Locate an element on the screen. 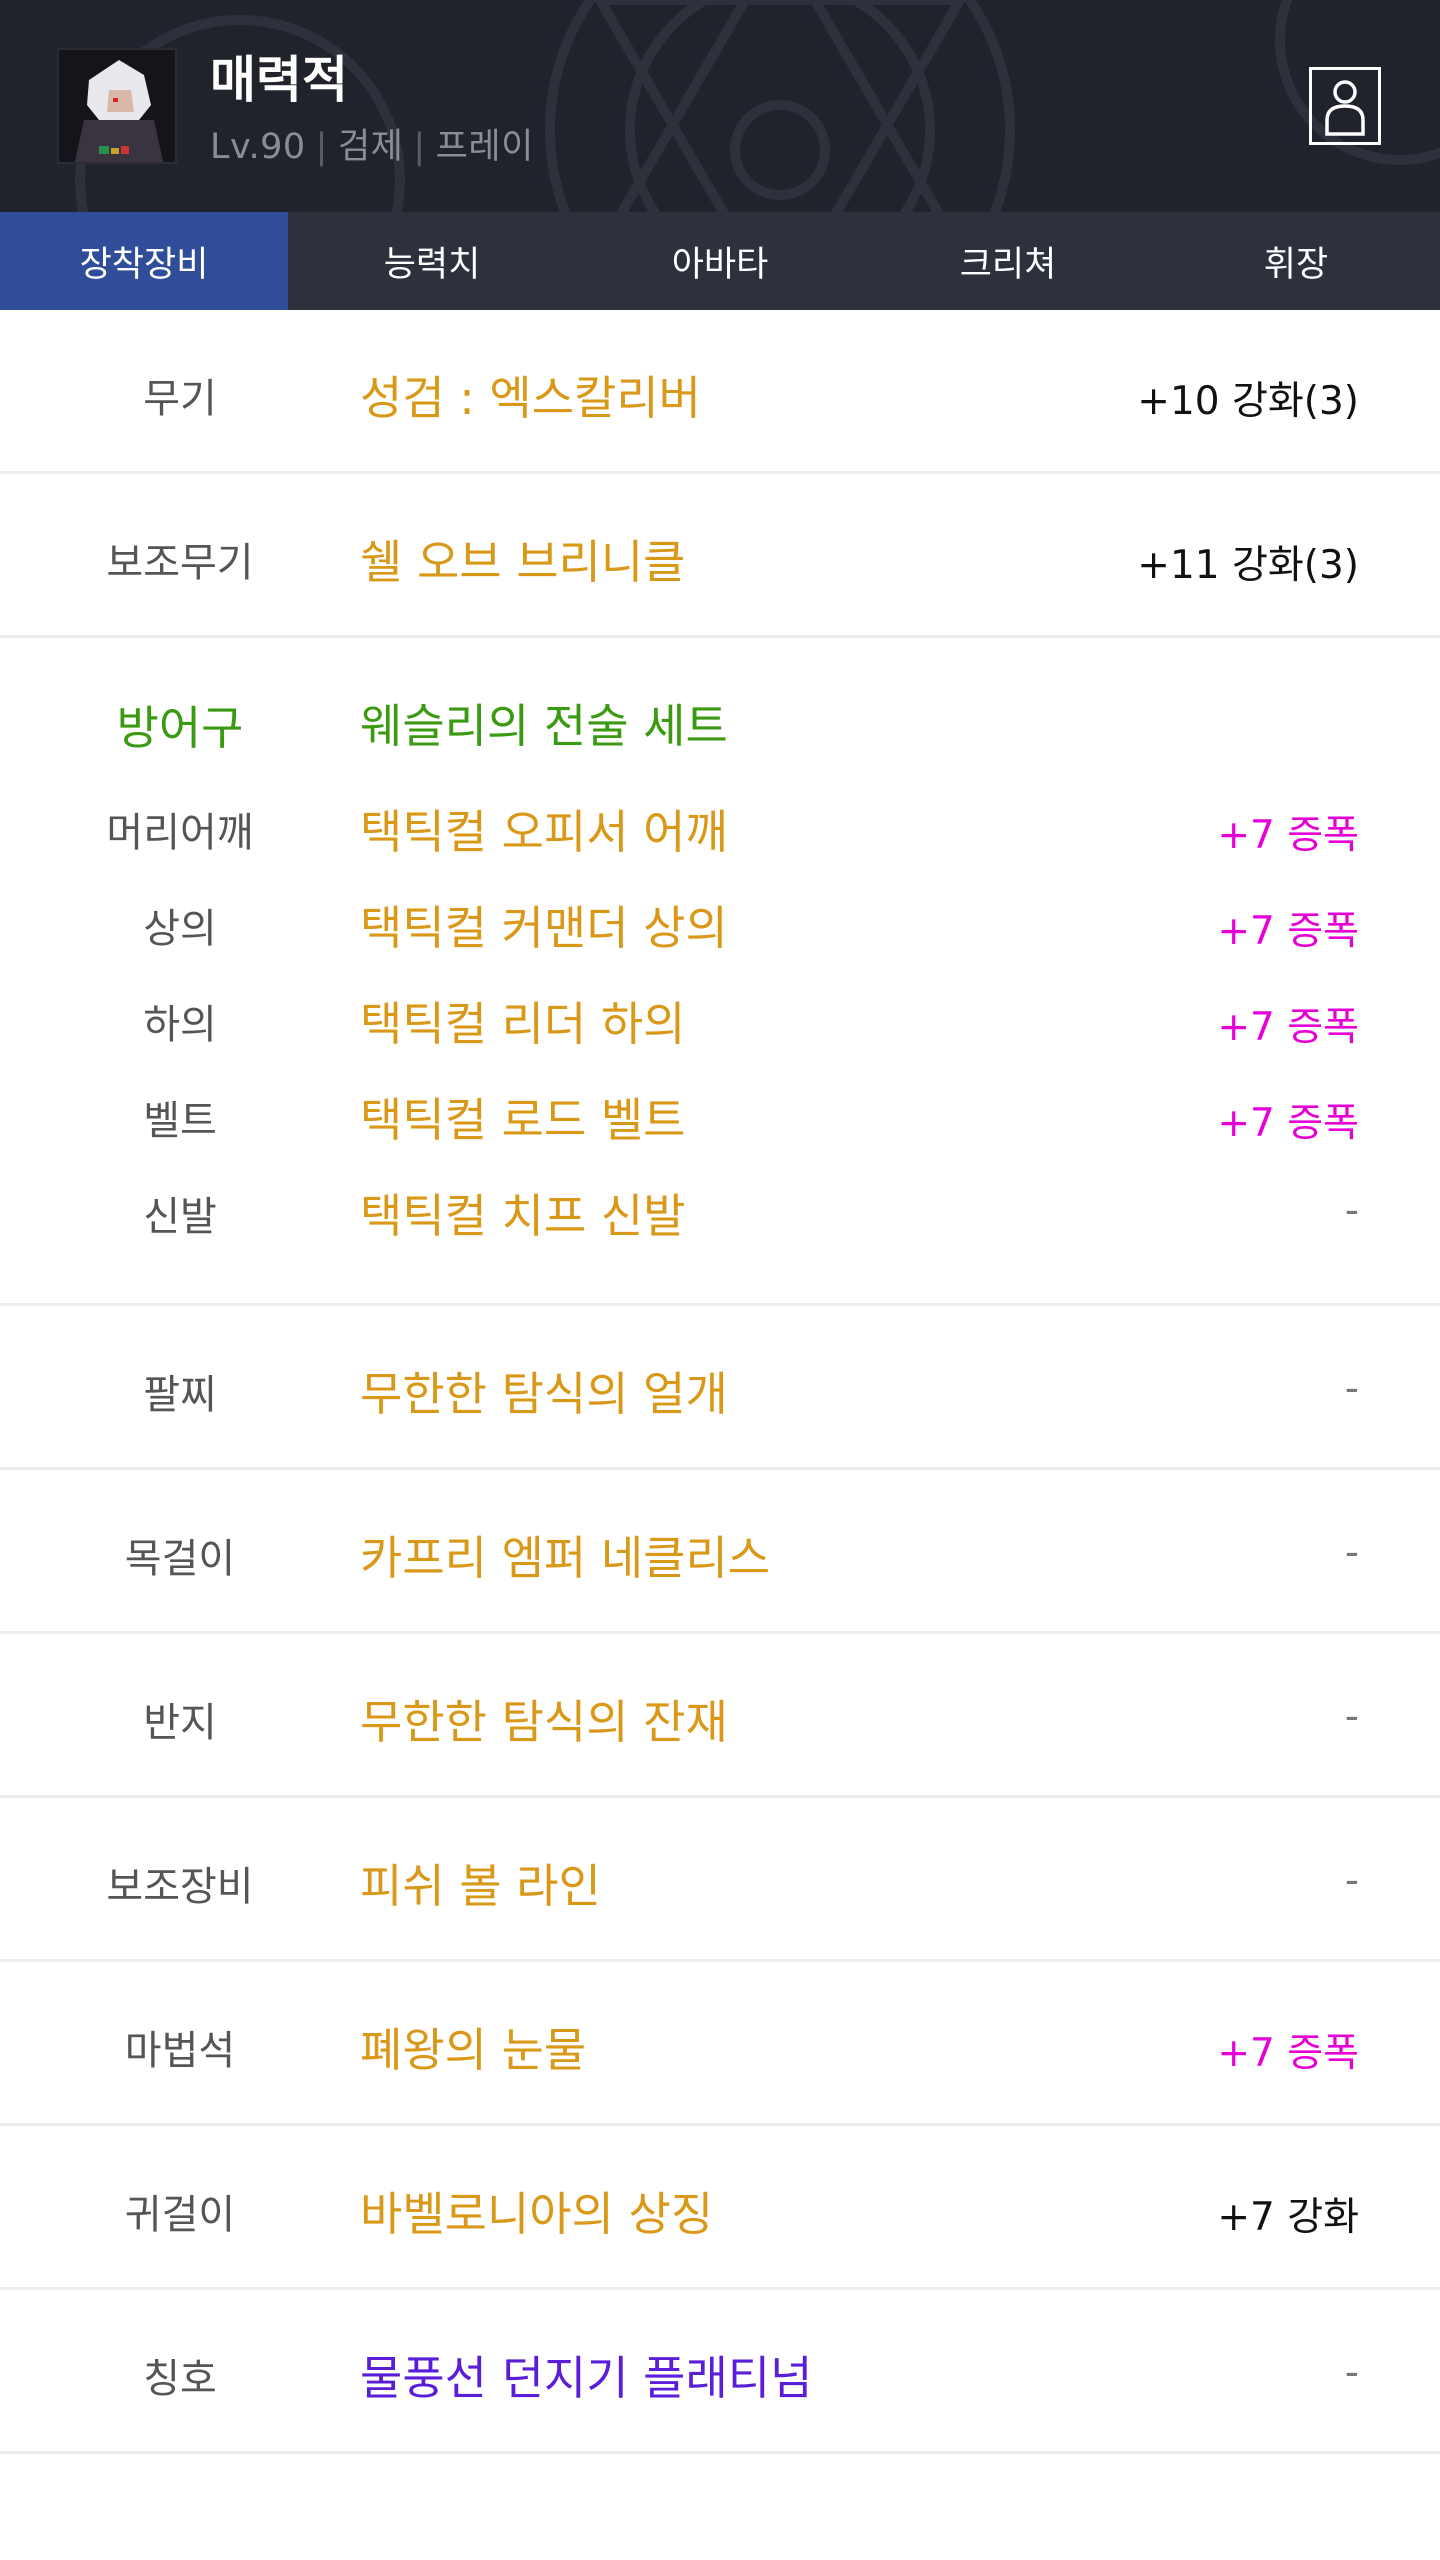 This screenshot has height=2560, width=1440. slot-label: 목걸이 is located at coordinates (180, 1559).